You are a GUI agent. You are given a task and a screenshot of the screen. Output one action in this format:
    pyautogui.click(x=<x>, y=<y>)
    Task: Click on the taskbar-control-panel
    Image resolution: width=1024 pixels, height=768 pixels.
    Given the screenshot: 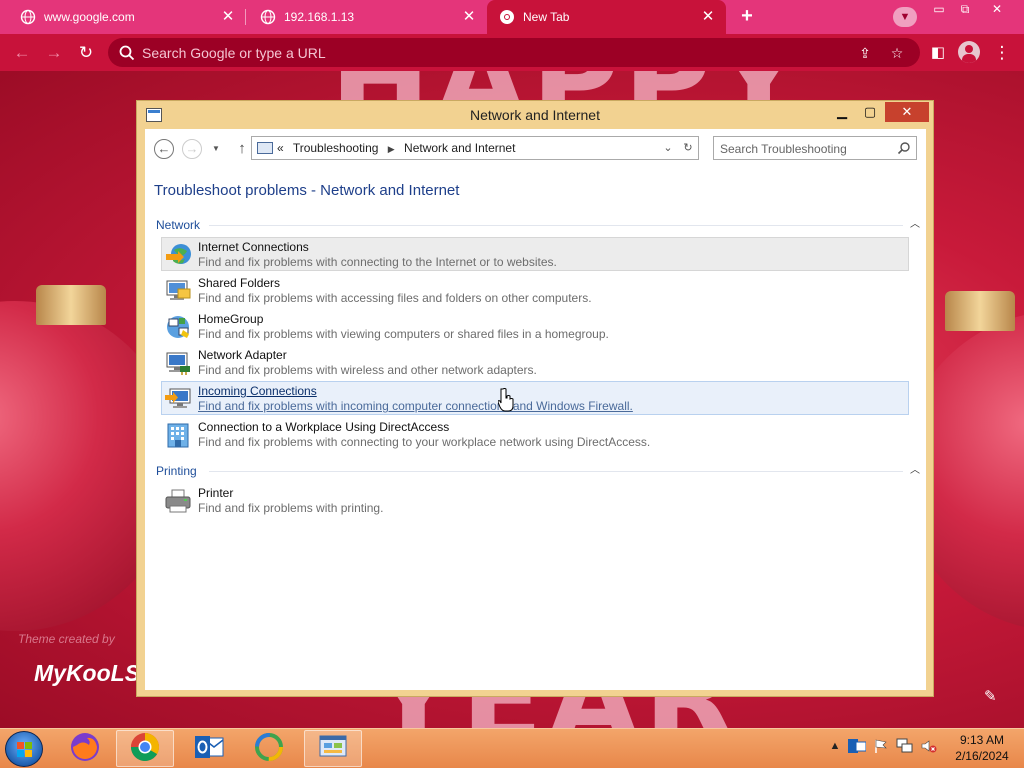 What is the action you would take?
    pyautogui.click(x=333, y=748)
    